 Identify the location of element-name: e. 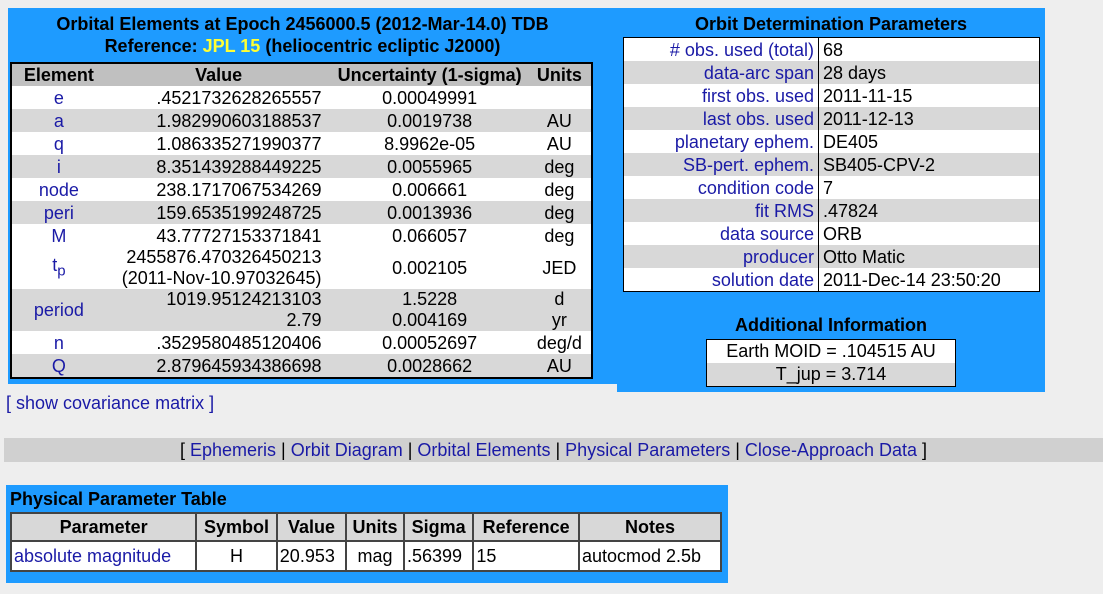
(58, 97).